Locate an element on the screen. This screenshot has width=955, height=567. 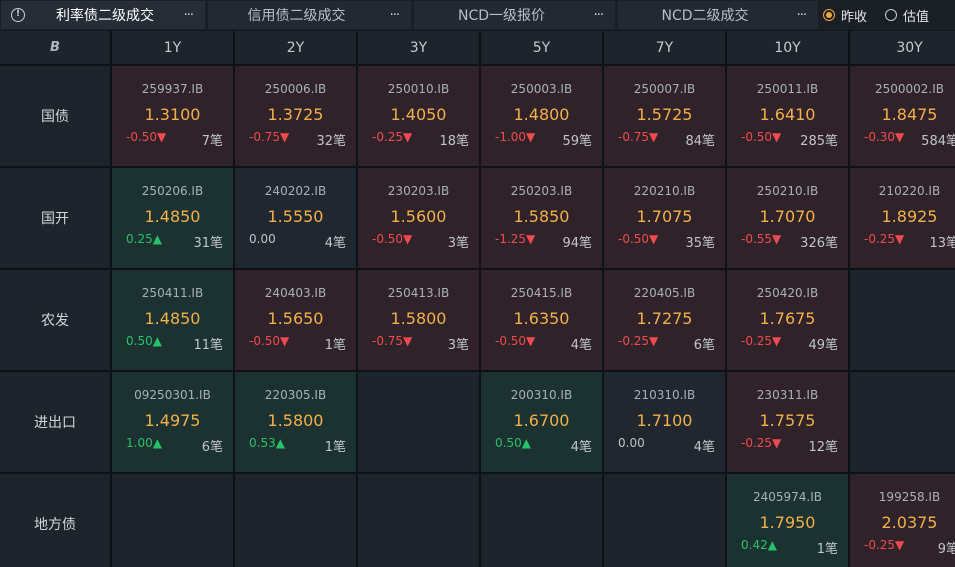
quote-cell: 210310.IB 1.7100 0.00 4笔 is located at coordinates (664, 422).